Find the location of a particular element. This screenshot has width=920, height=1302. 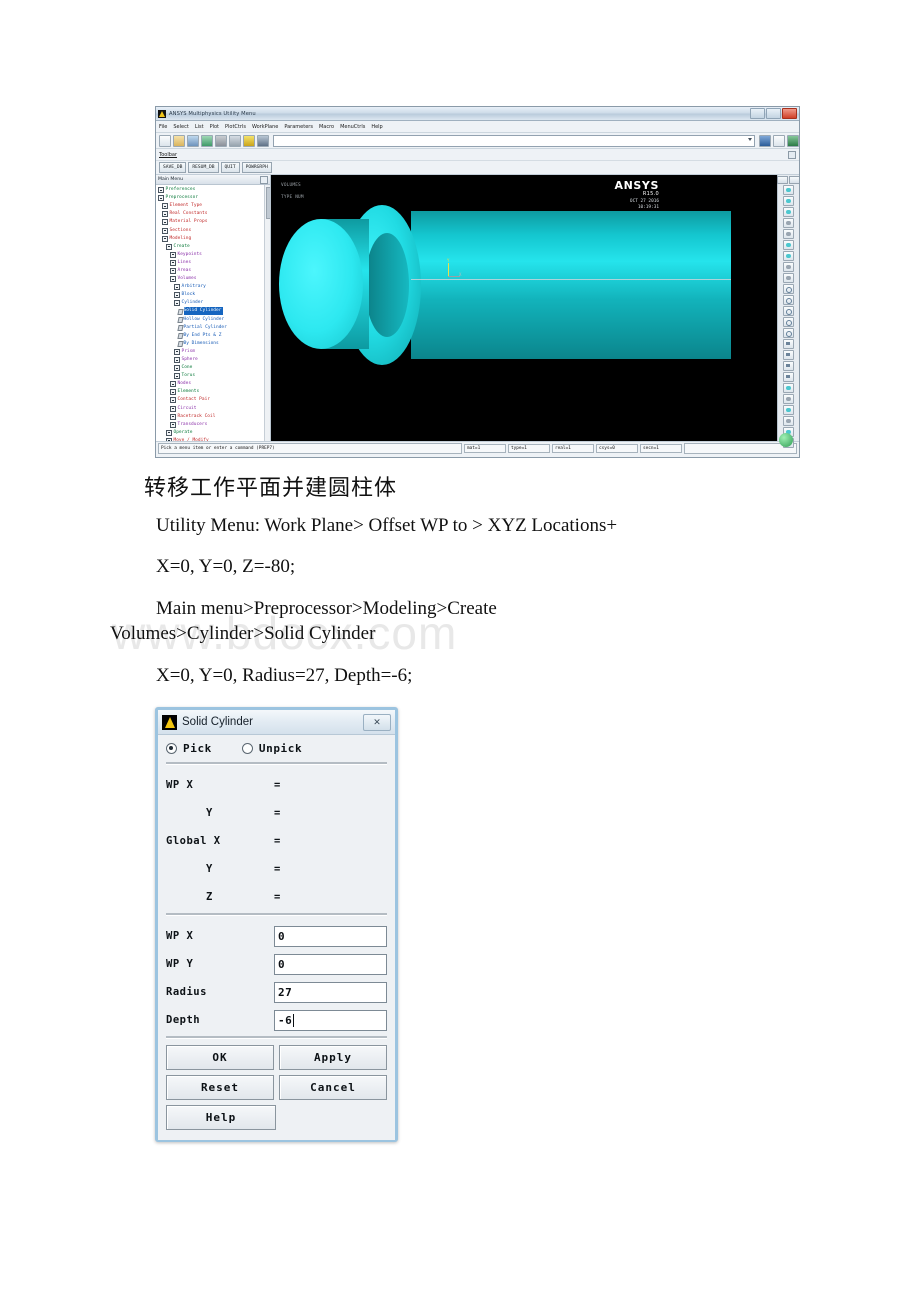

menu-macro: Macro is located at coordinates (326, 127).